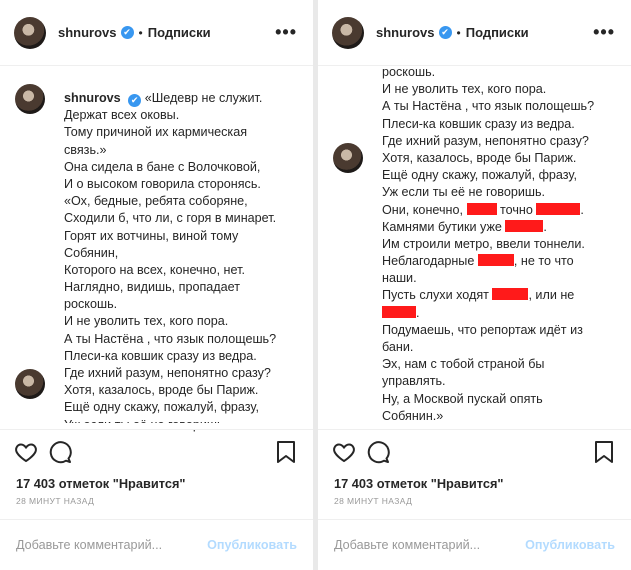  Describe the element at coordinates (151, 235) in the screenshot. I see `caption-line: Горят их вотчины, виной тому` at that location.